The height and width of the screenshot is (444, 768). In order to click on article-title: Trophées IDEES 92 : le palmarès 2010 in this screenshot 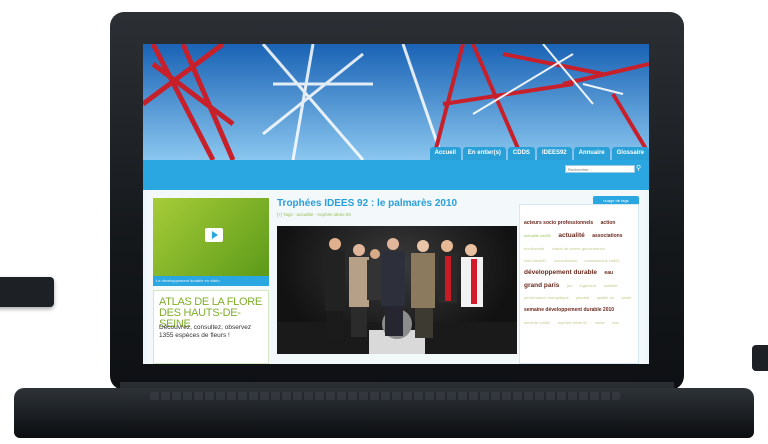, I will do `click(402, 203)`.